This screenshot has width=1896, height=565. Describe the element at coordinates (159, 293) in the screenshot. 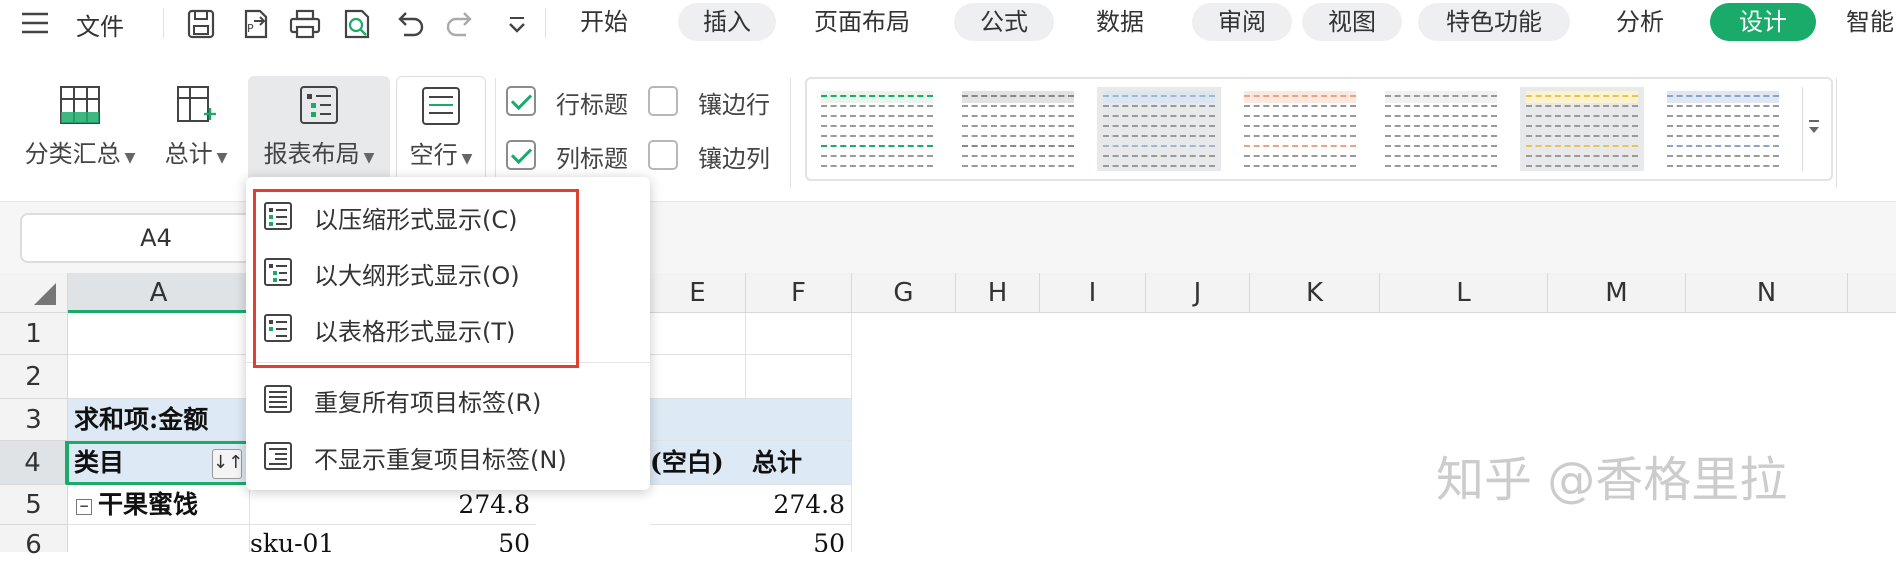

I see `column-header-a: A` at that location.